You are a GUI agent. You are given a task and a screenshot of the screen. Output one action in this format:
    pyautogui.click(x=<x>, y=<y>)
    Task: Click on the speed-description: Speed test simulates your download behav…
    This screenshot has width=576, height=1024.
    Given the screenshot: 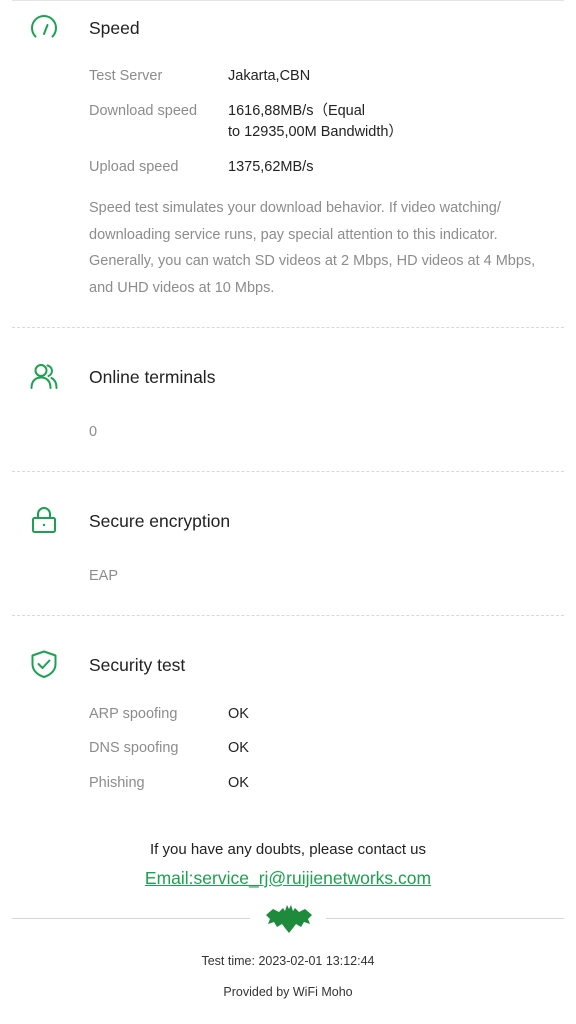 What is the action you would take?
    pyautogui.click(x=312, y=248)
    